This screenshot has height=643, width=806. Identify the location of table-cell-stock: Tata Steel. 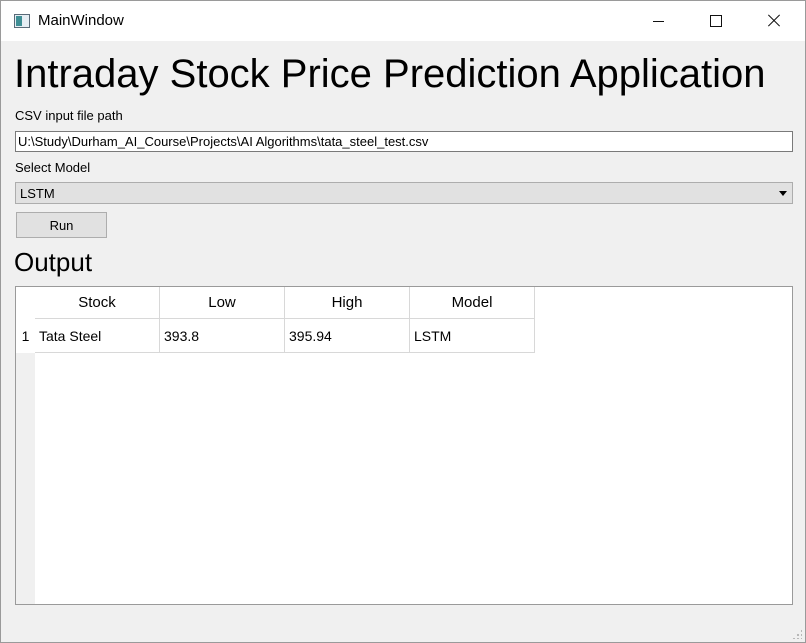
(97, 336).